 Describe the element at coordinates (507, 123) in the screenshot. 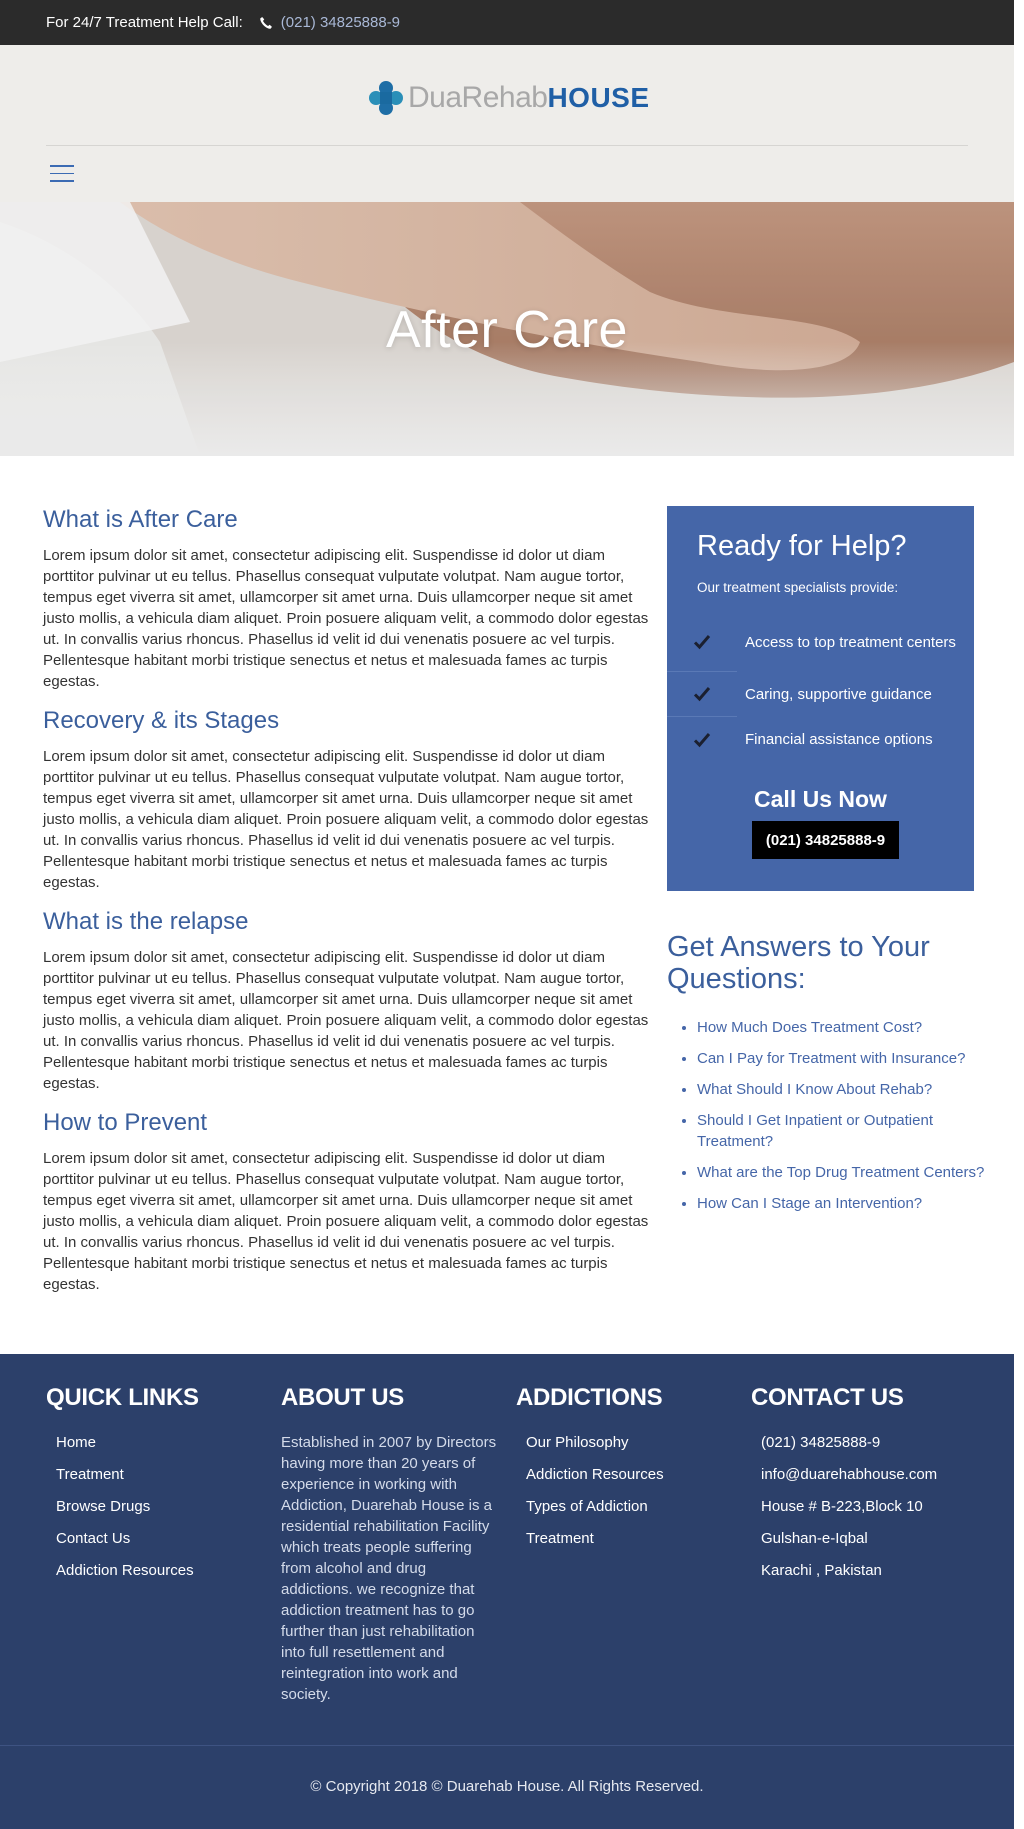

I see `site-header: DuaRehab HOUSE` at that location.